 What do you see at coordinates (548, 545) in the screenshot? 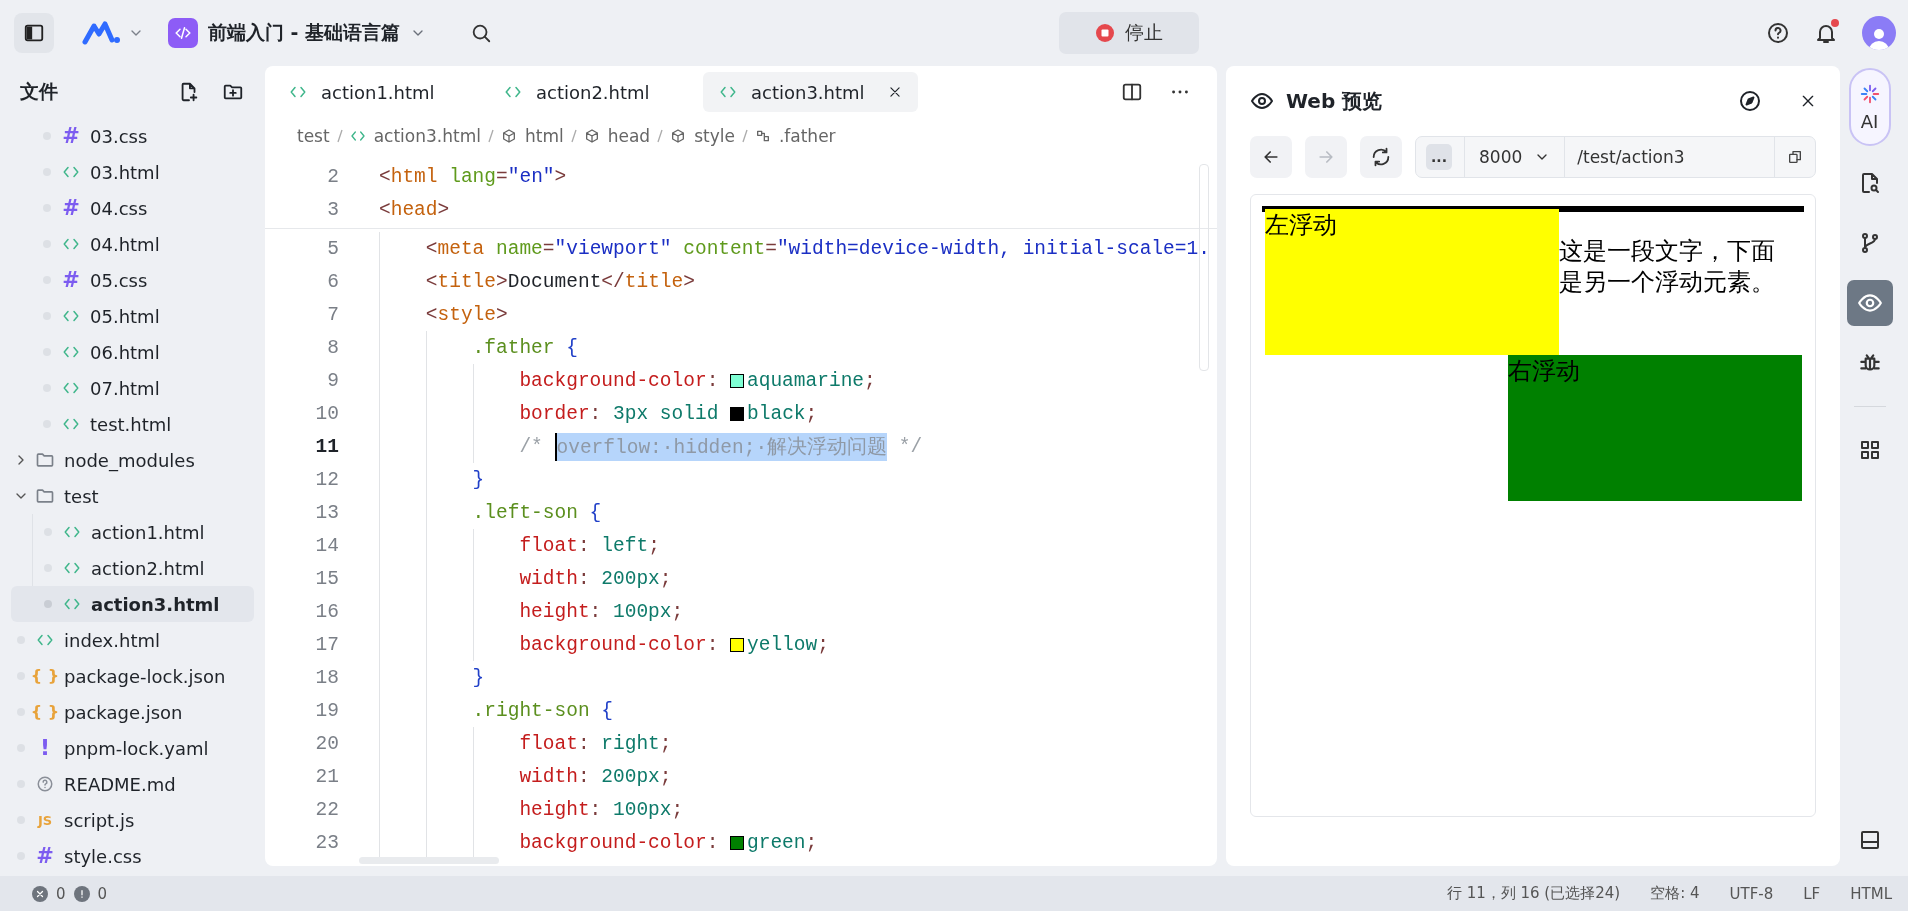
I see `code-token: float` at bounding box center [548, 545].